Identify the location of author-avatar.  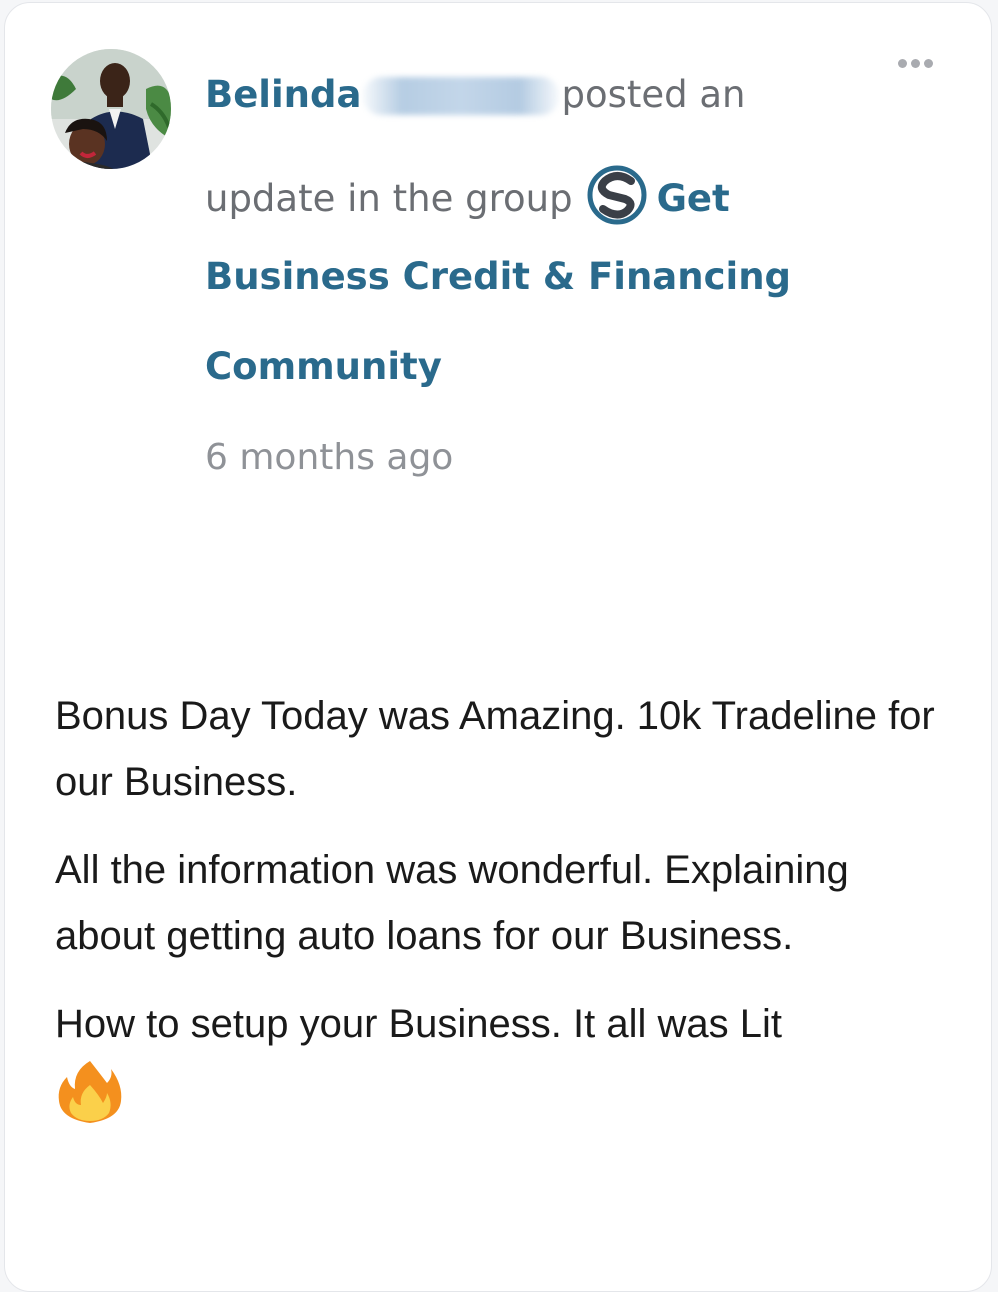
(111, 109).